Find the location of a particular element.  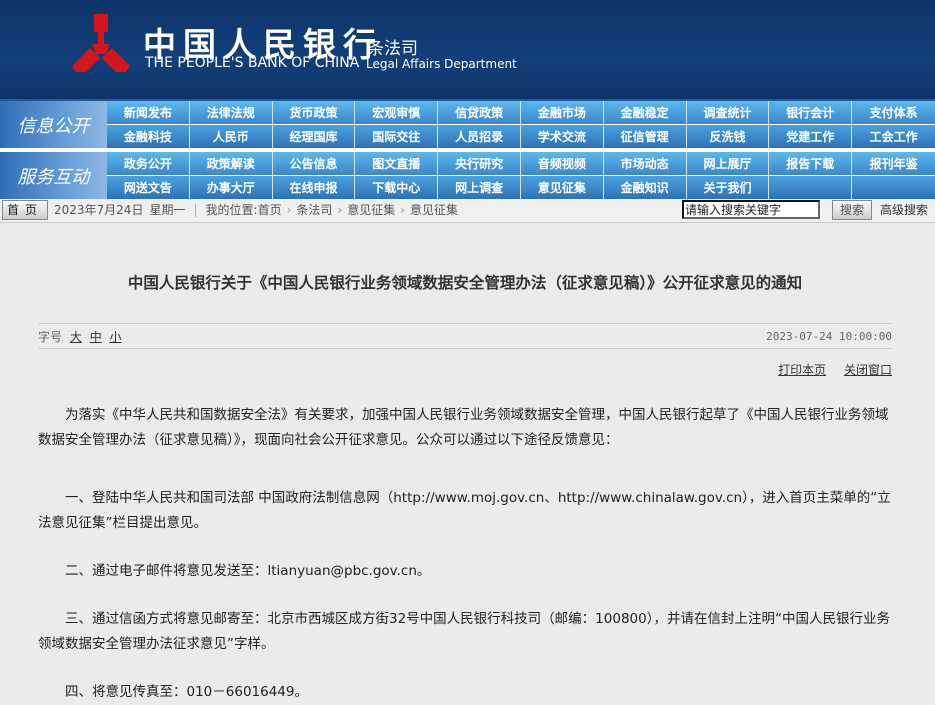

nav-row: 金融科技 人民币 经理国库 国际交往 人员招录 学术交流 征信管理 反洗钱 党建工作 工会工作 is located at coordinates (521, 136).